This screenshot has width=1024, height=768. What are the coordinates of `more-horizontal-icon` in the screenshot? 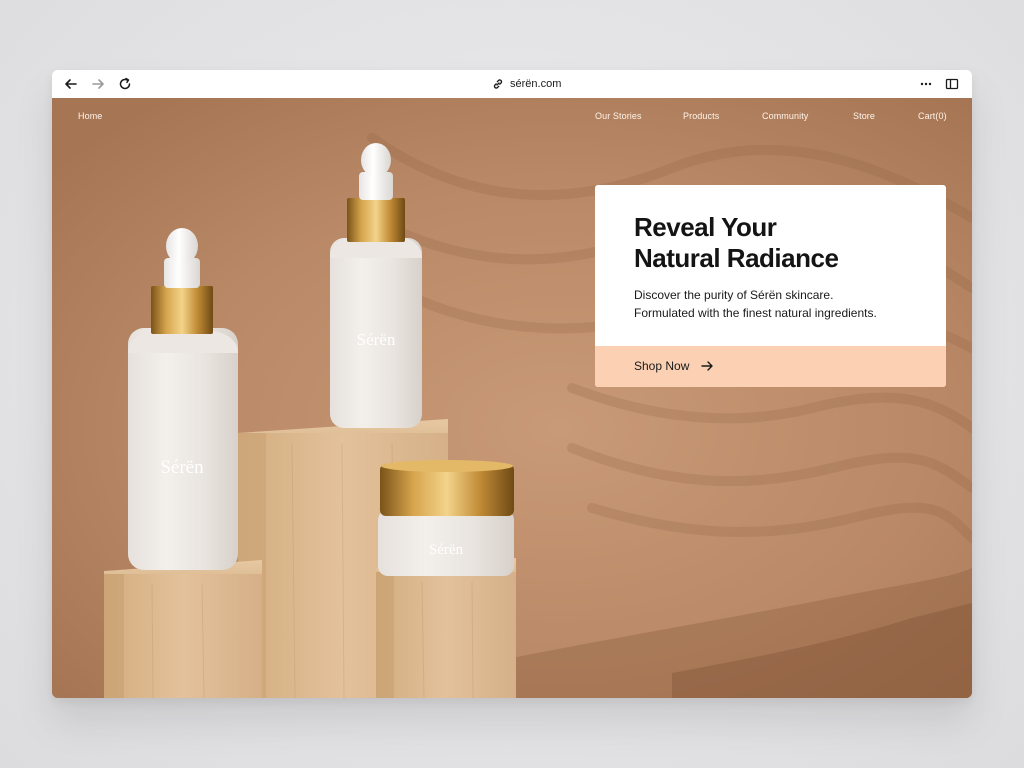 It's located at (926, 84).